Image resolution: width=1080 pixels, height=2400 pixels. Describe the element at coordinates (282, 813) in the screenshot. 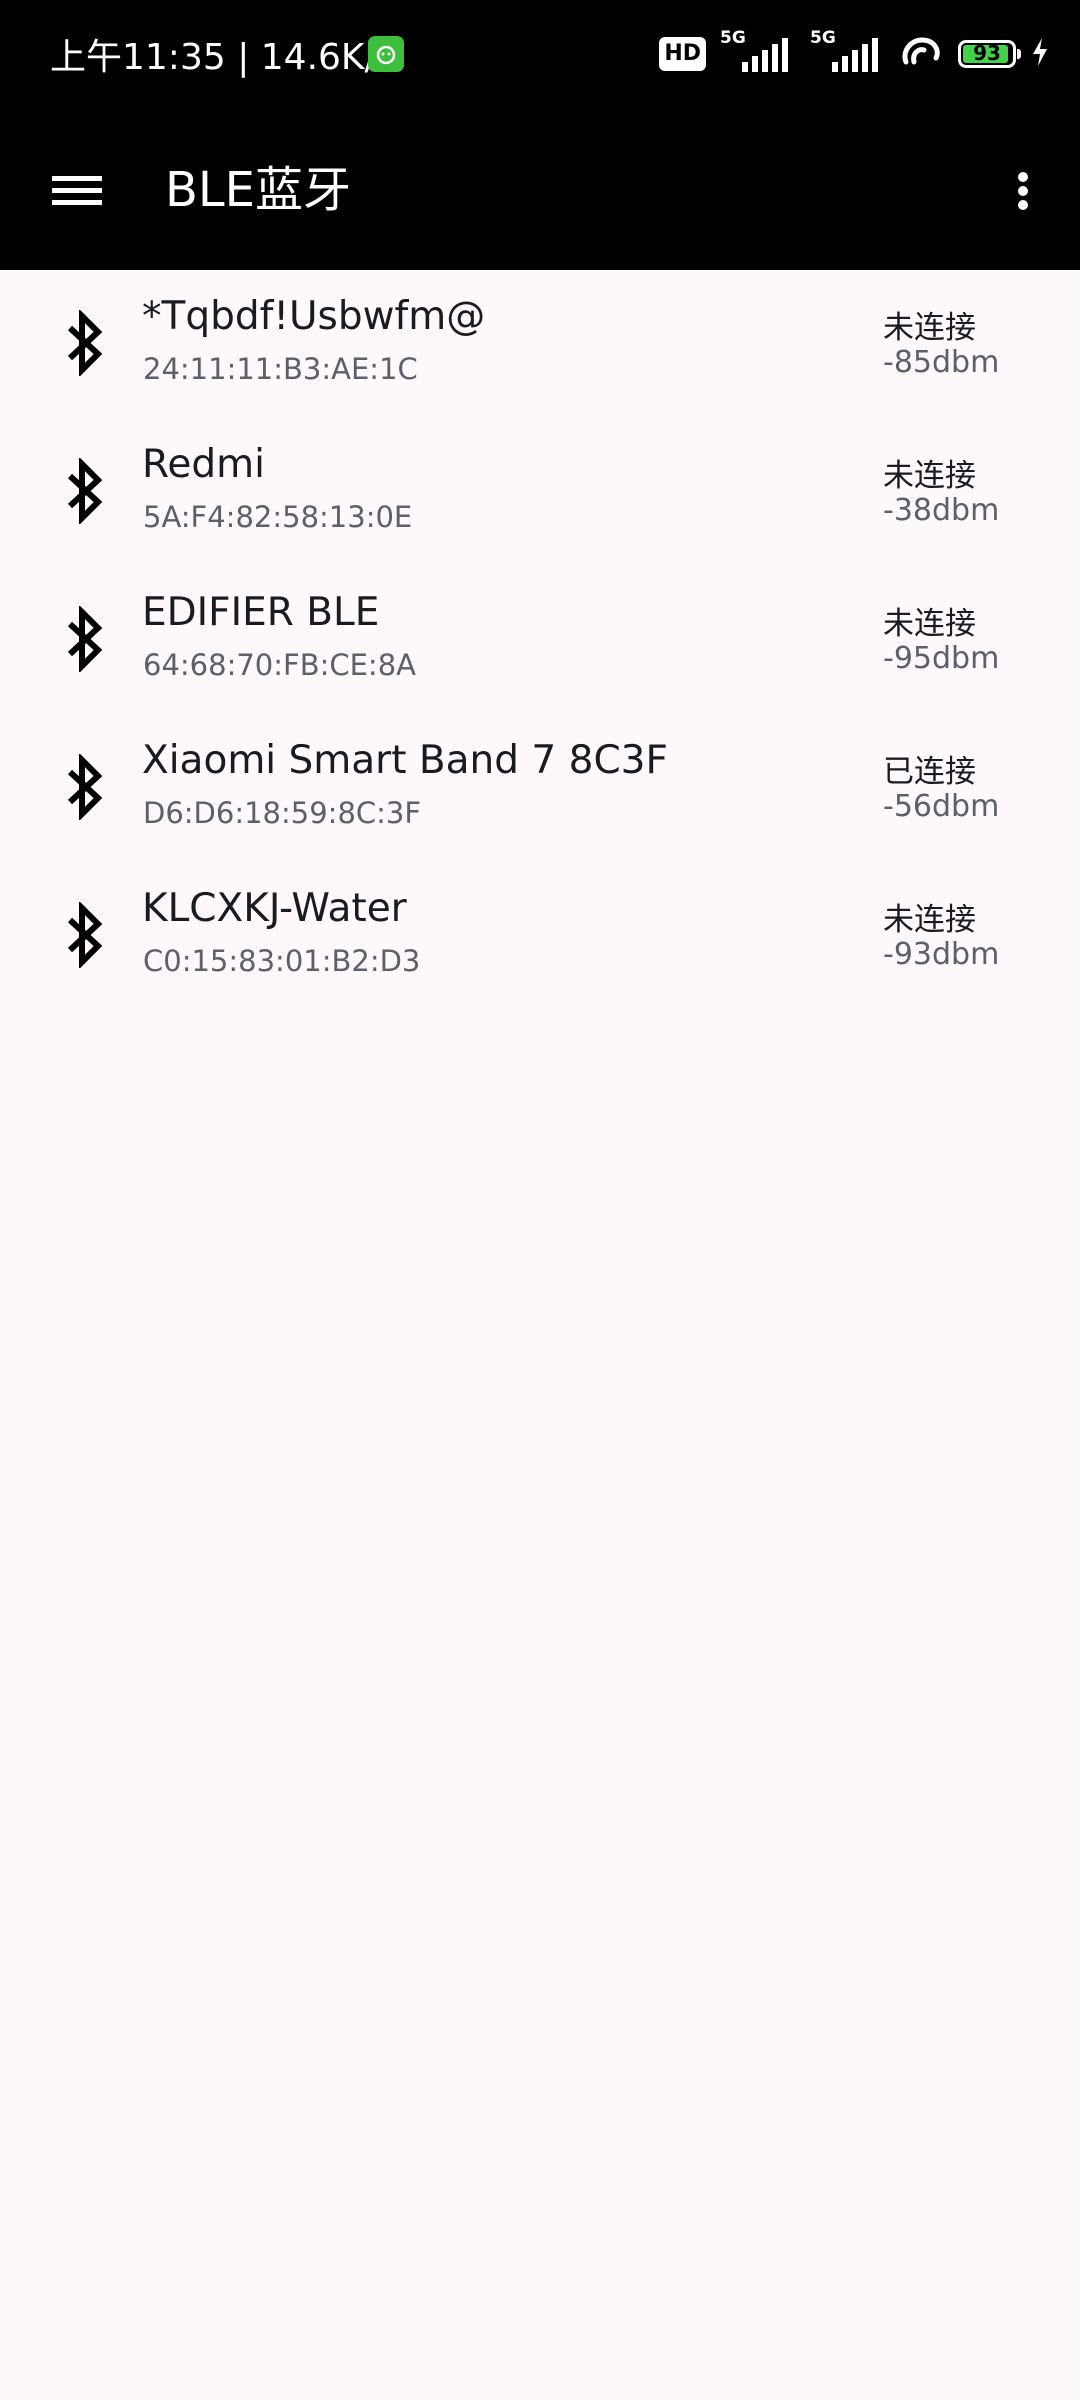

I see `device-mac-address: D6:D6:18:59:8C:3F` at that location.